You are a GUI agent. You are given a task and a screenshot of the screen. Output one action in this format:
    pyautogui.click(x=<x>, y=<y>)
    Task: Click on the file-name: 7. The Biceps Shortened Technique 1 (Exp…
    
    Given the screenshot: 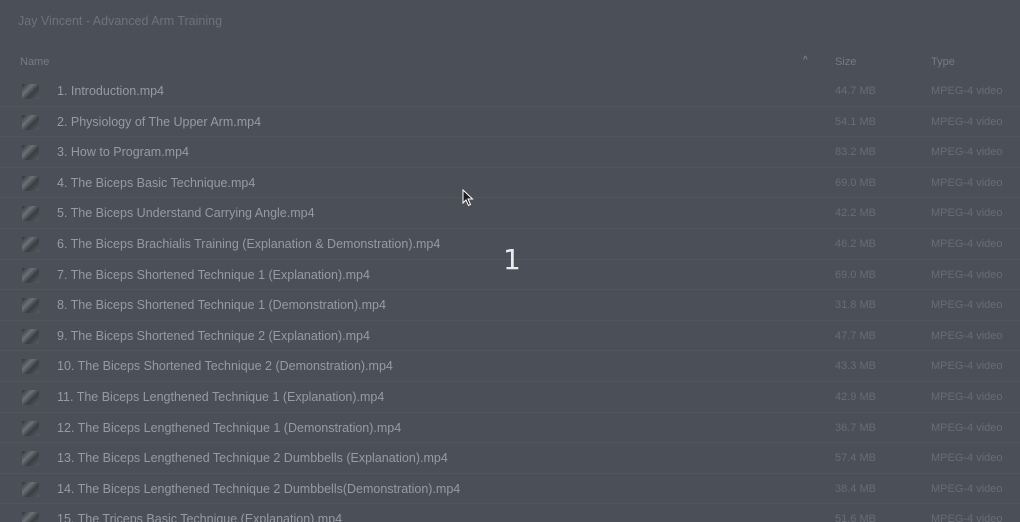 What is the action you would take?
    pyautogui.click(x=213, y=274)
    